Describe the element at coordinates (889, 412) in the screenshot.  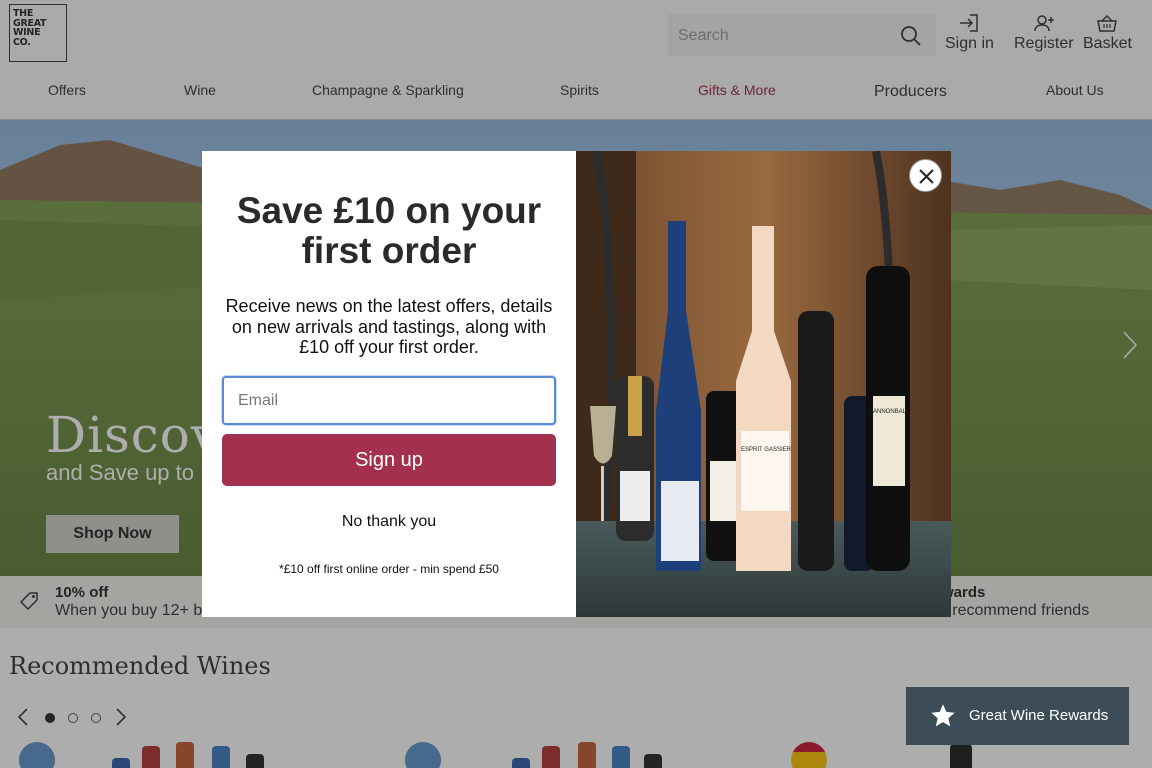
I see `bottle-label: CANNONBALL` at that location.